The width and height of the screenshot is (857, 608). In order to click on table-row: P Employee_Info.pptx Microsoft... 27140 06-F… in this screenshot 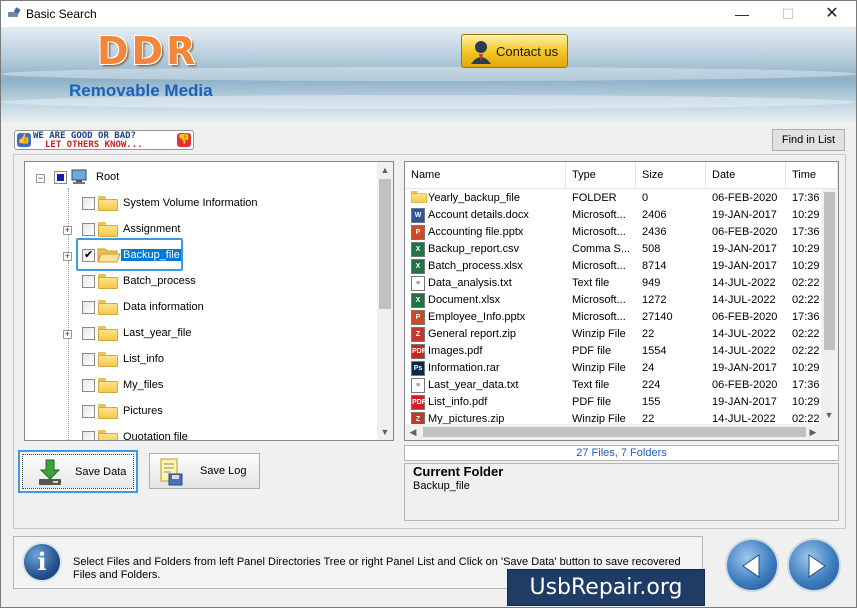, I will do `click(615, 317)`.